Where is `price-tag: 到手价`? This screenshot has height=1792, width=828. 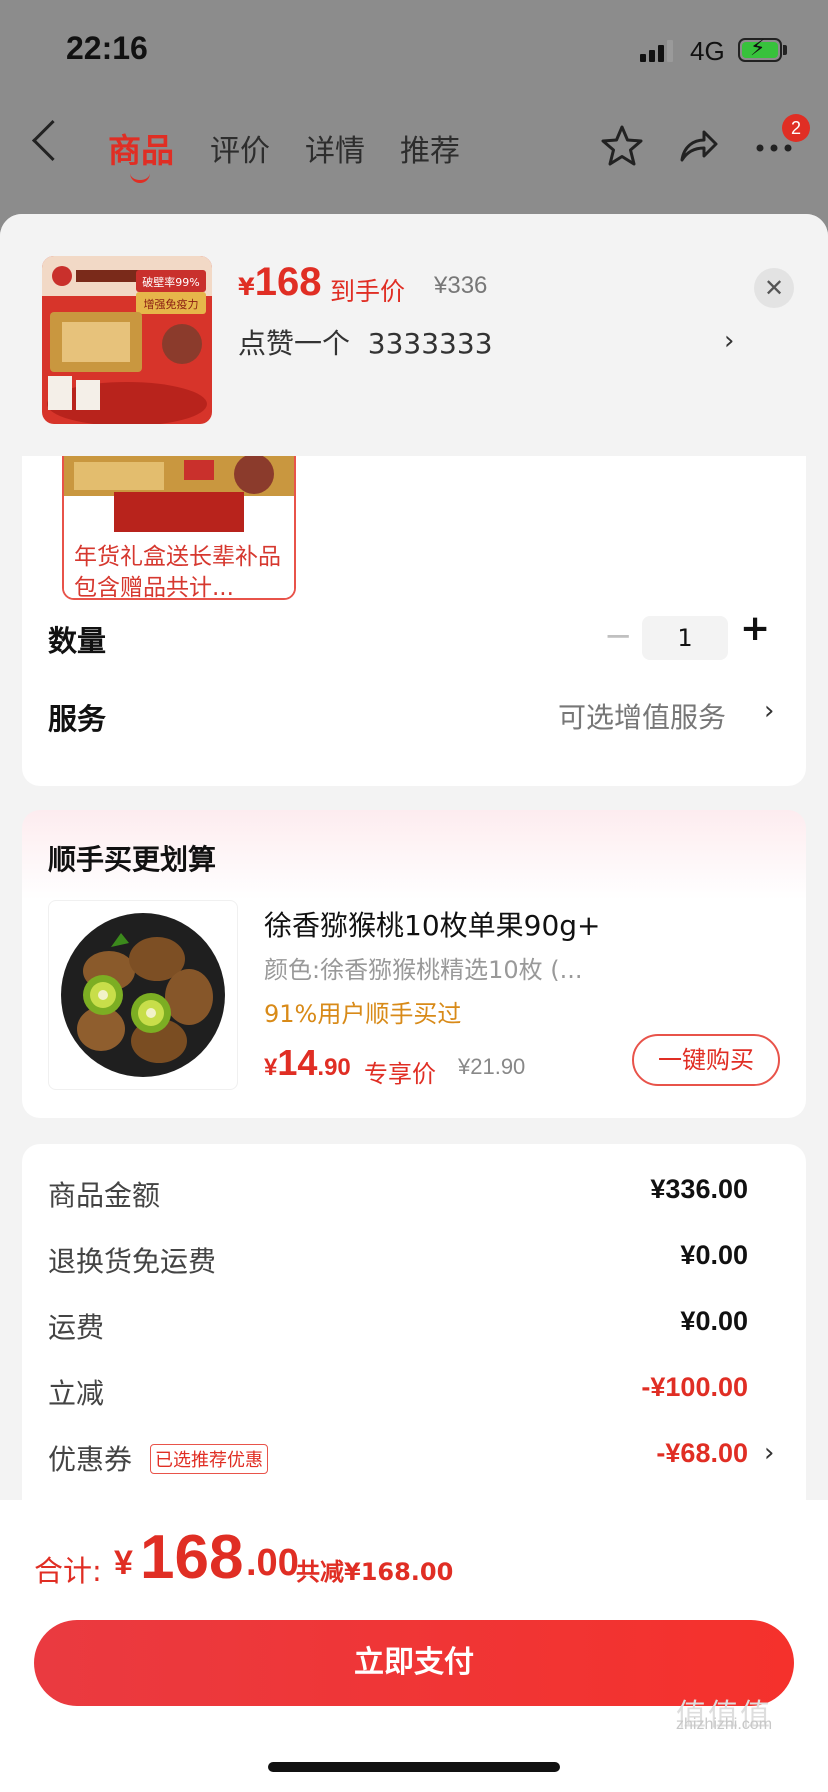
price-tag: 到手价 is located at coordinates (368, 291).